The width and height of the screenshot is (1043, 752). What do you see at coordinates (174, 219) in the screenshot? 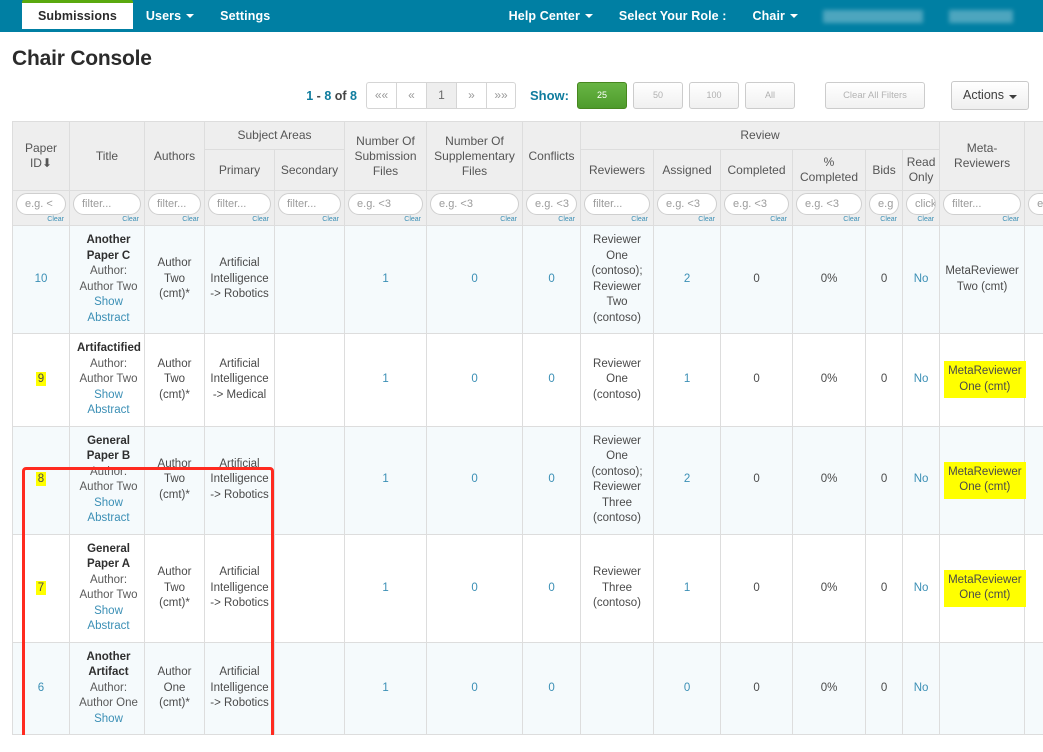
I see `filter-clear-link-authors: Clear` at bounding box center [174, 219].